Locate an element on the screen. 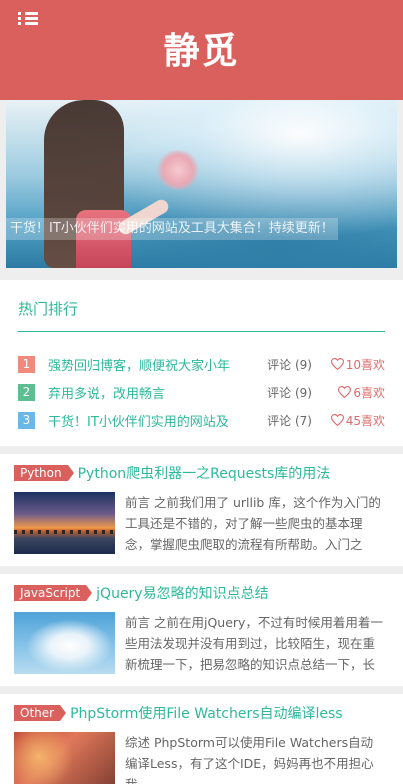 Image resolution: width=403 pixels, height=784 pixels. hot-item-title: 弃用多说，改用畅言 is located at coordinates (146, 392).